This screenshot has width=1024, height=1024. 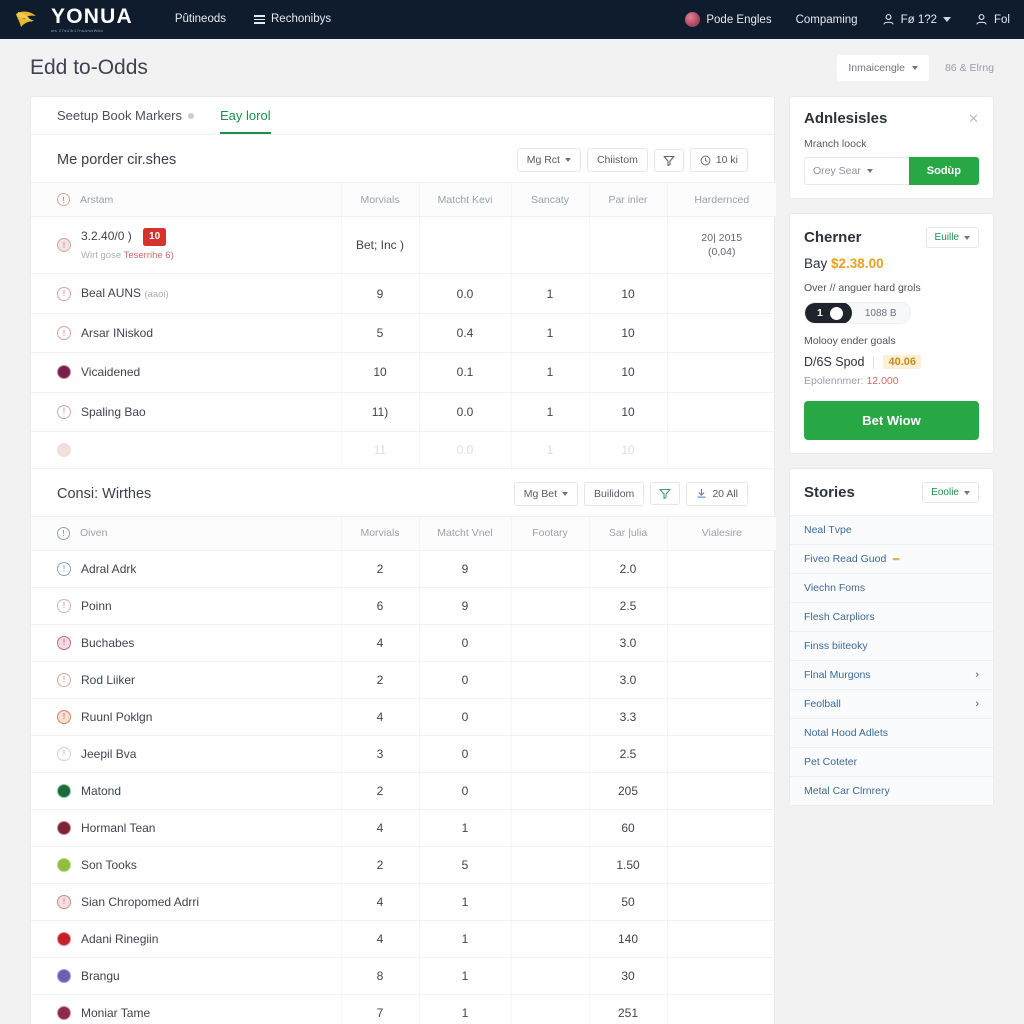 What do you see at coordinates (186, 1009) in the screenshot?
I see `row-name-cell: Moniar Tame` at bounding box center [186, 1009].